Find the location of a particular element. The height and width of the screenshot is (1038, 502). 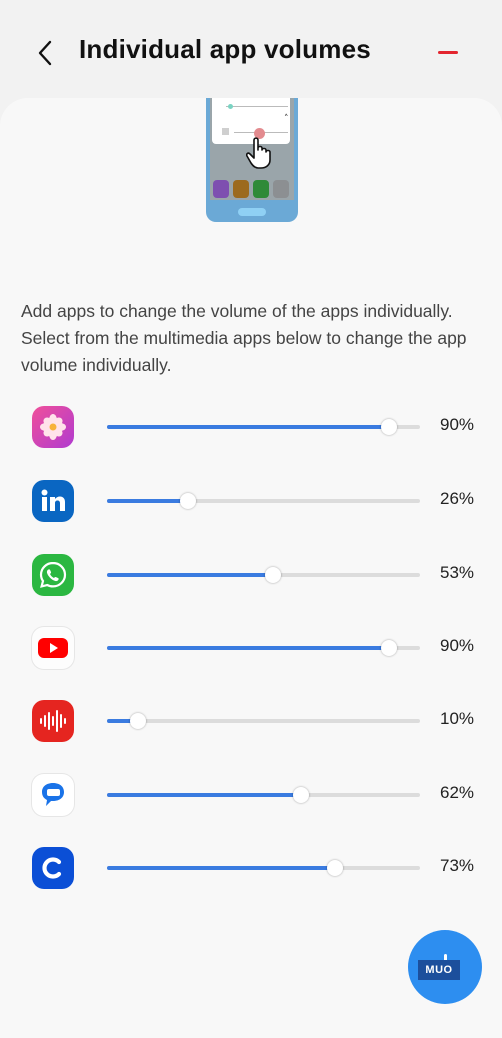

linkedin-icon is located at coordinates (53, 501).